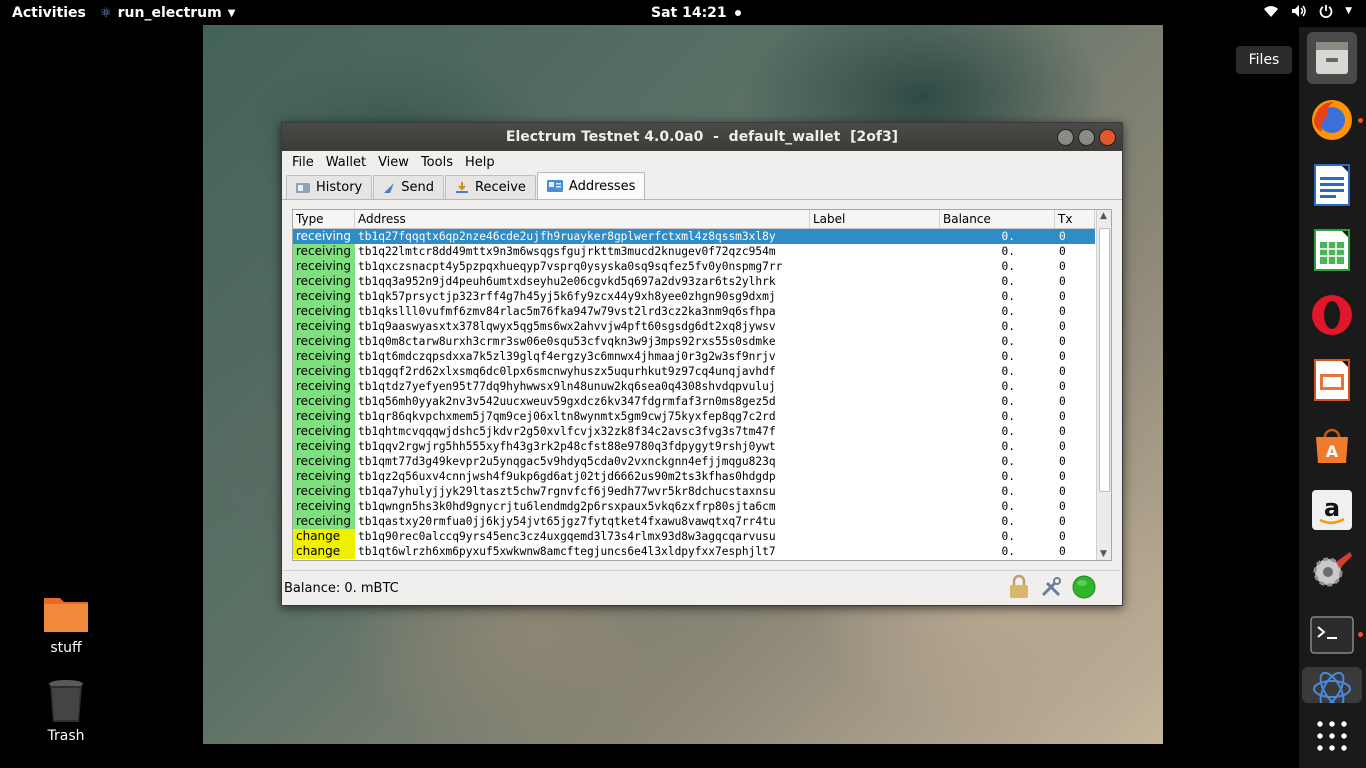  I want to click on running-indicator-icon, so click(1360, 634).